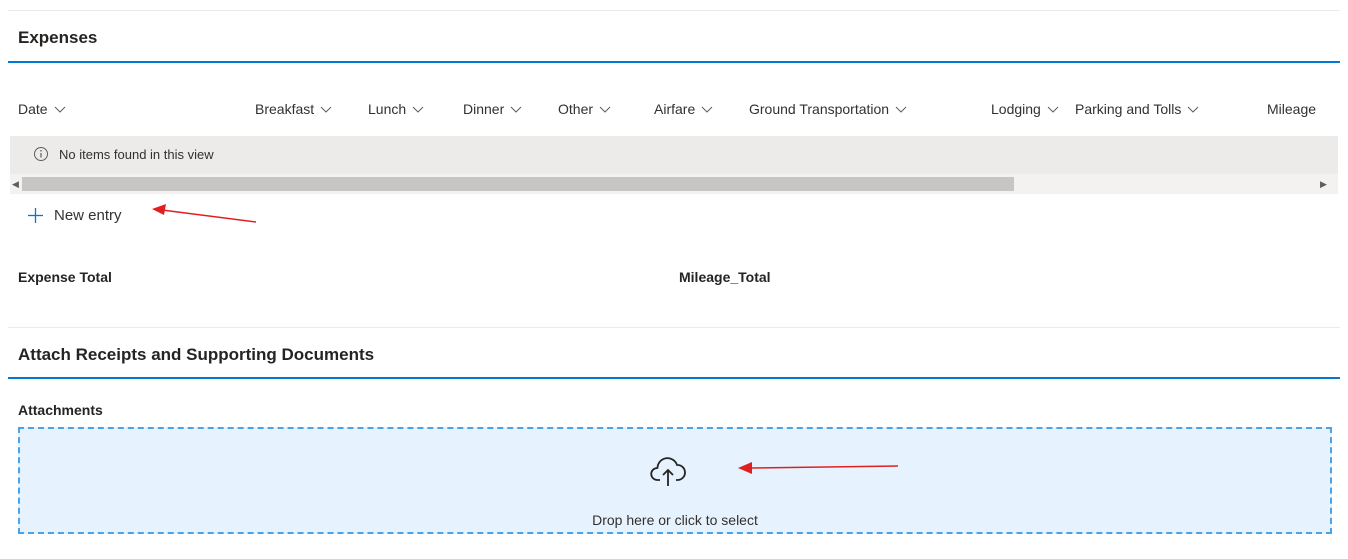  I want to click on dropzone-text: Drop here or click to select, so click(675, 520).